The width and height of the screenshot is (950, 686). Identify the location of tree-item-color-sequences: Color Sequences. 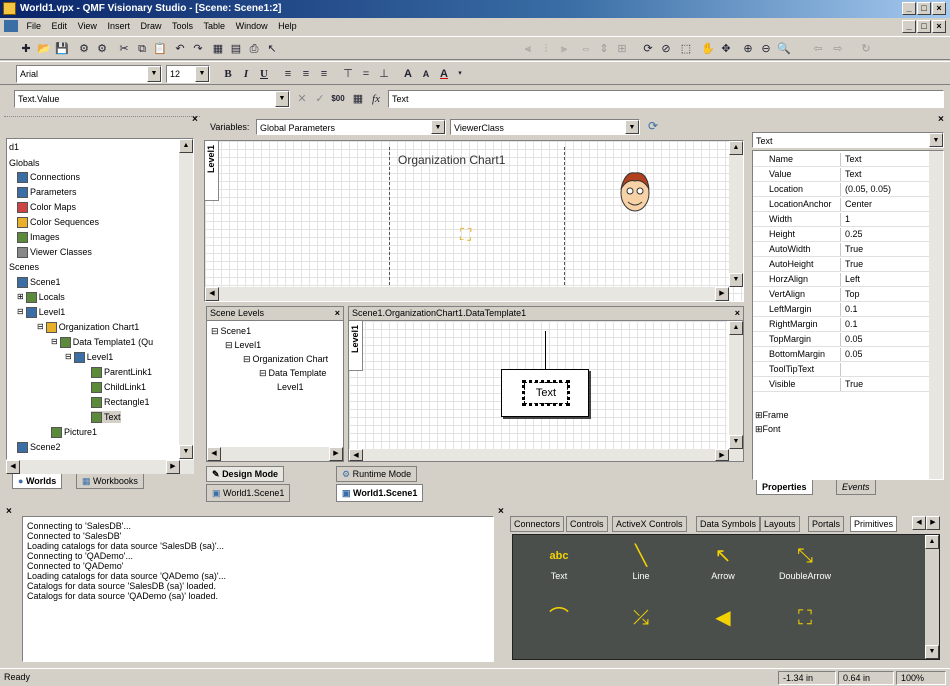
(58, 222).